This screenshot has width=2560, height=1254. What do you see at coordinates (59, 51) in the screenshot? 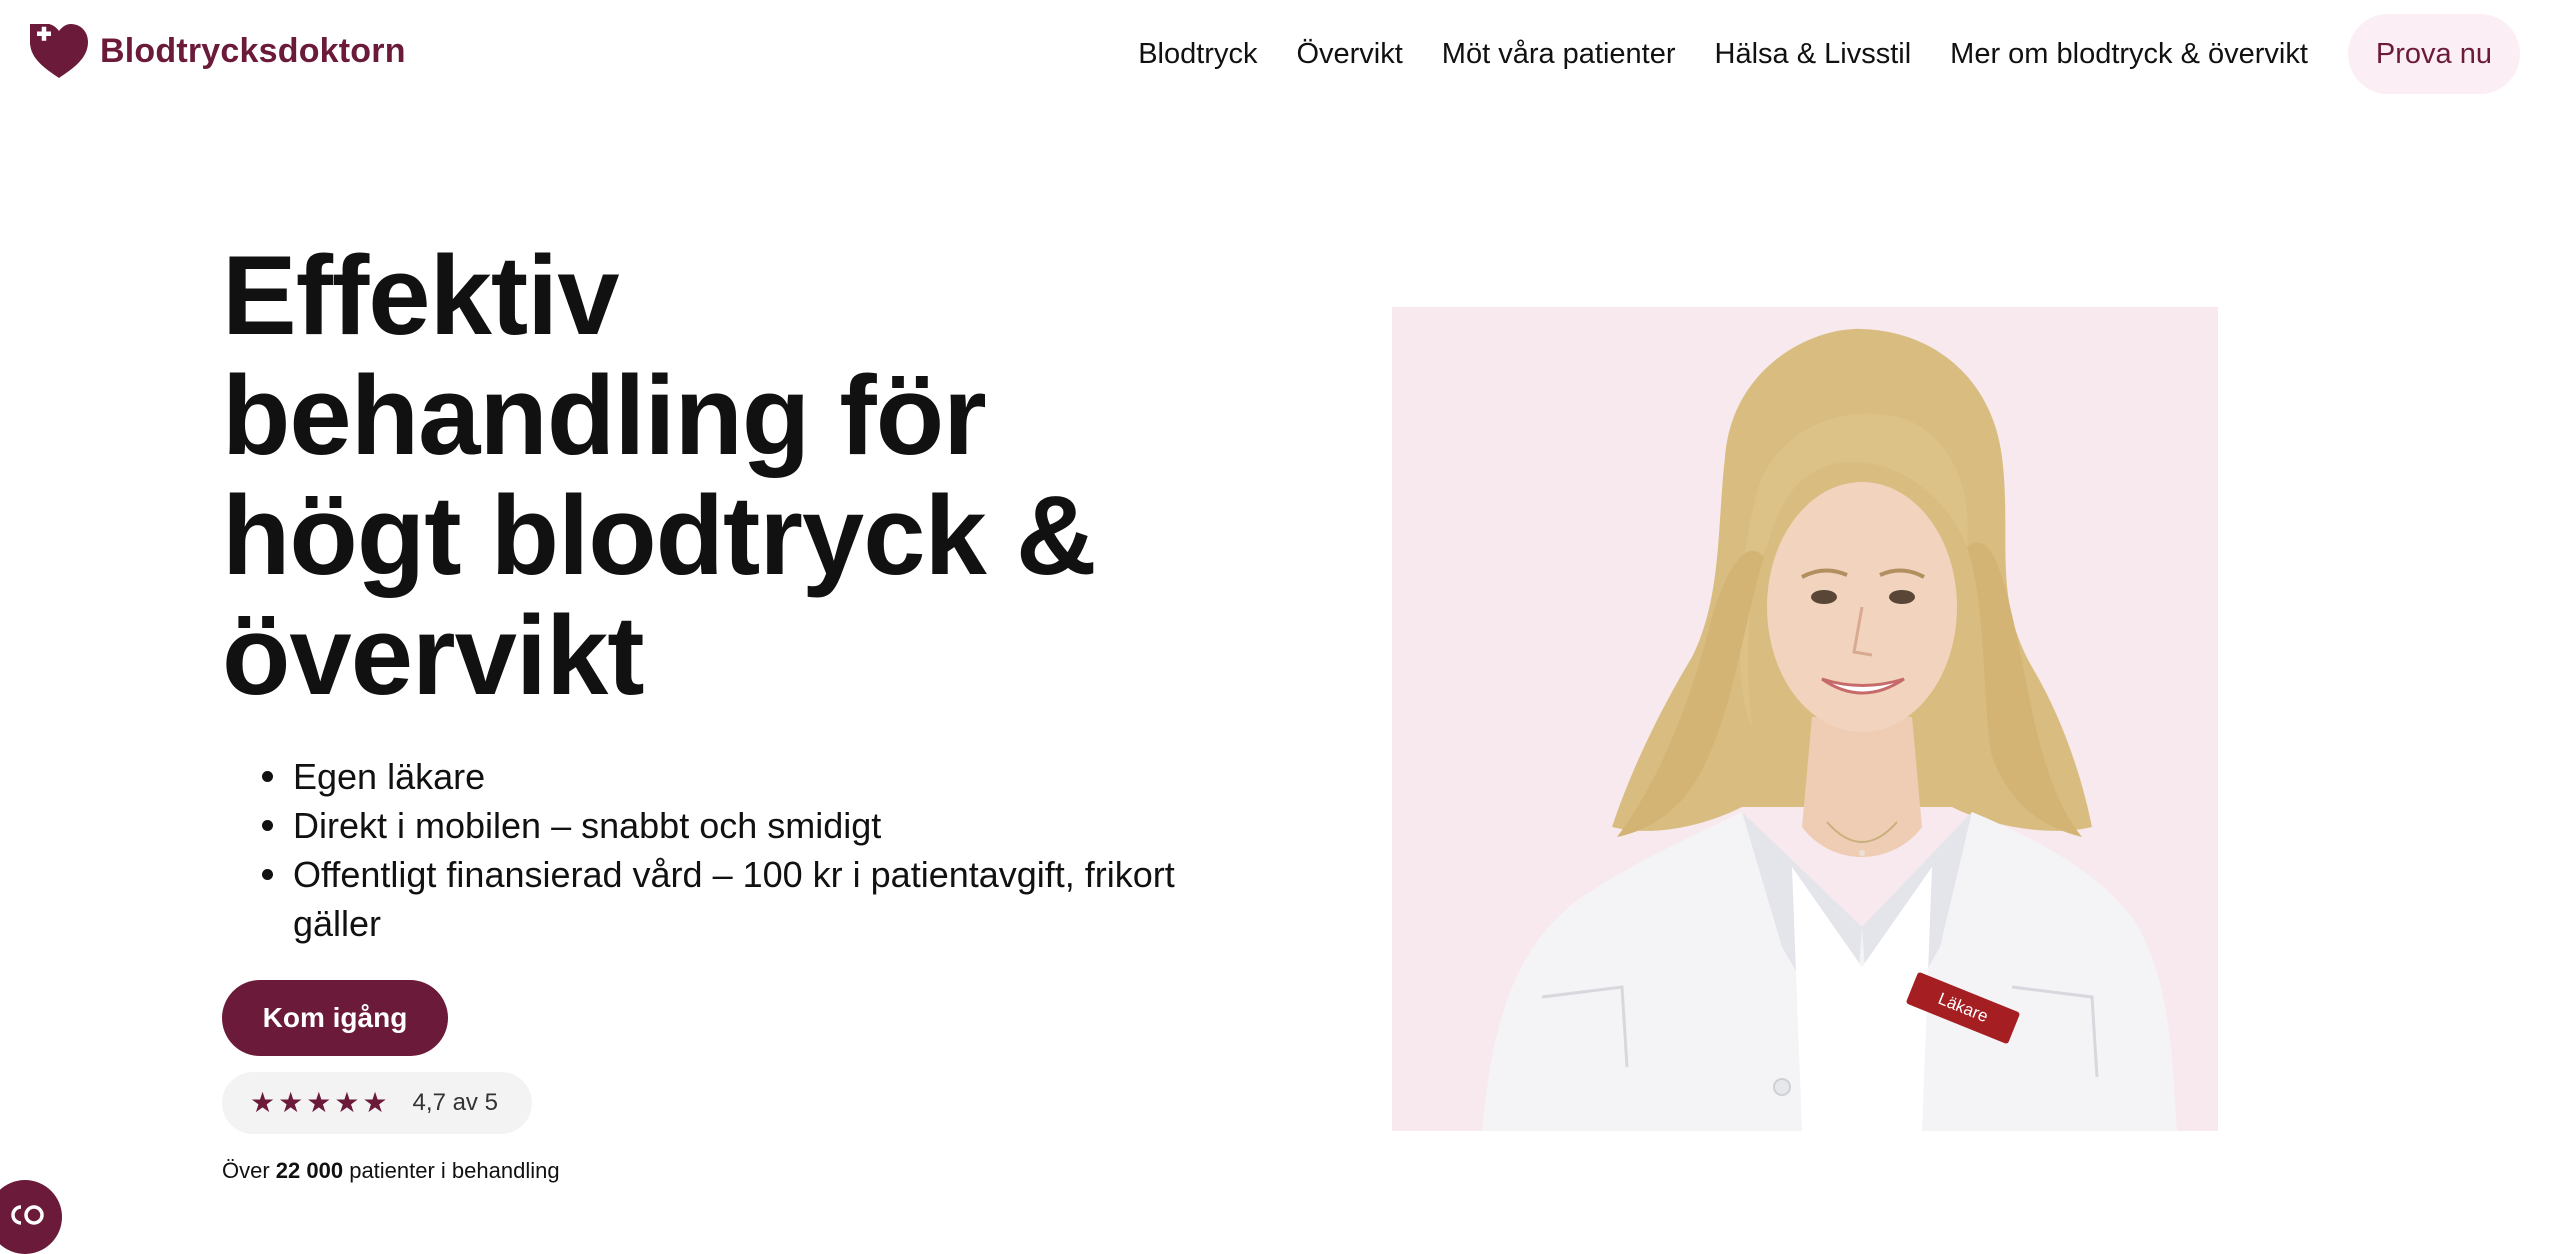
I see `heart-plus-logo-icon` at bounding box center [59, 51].